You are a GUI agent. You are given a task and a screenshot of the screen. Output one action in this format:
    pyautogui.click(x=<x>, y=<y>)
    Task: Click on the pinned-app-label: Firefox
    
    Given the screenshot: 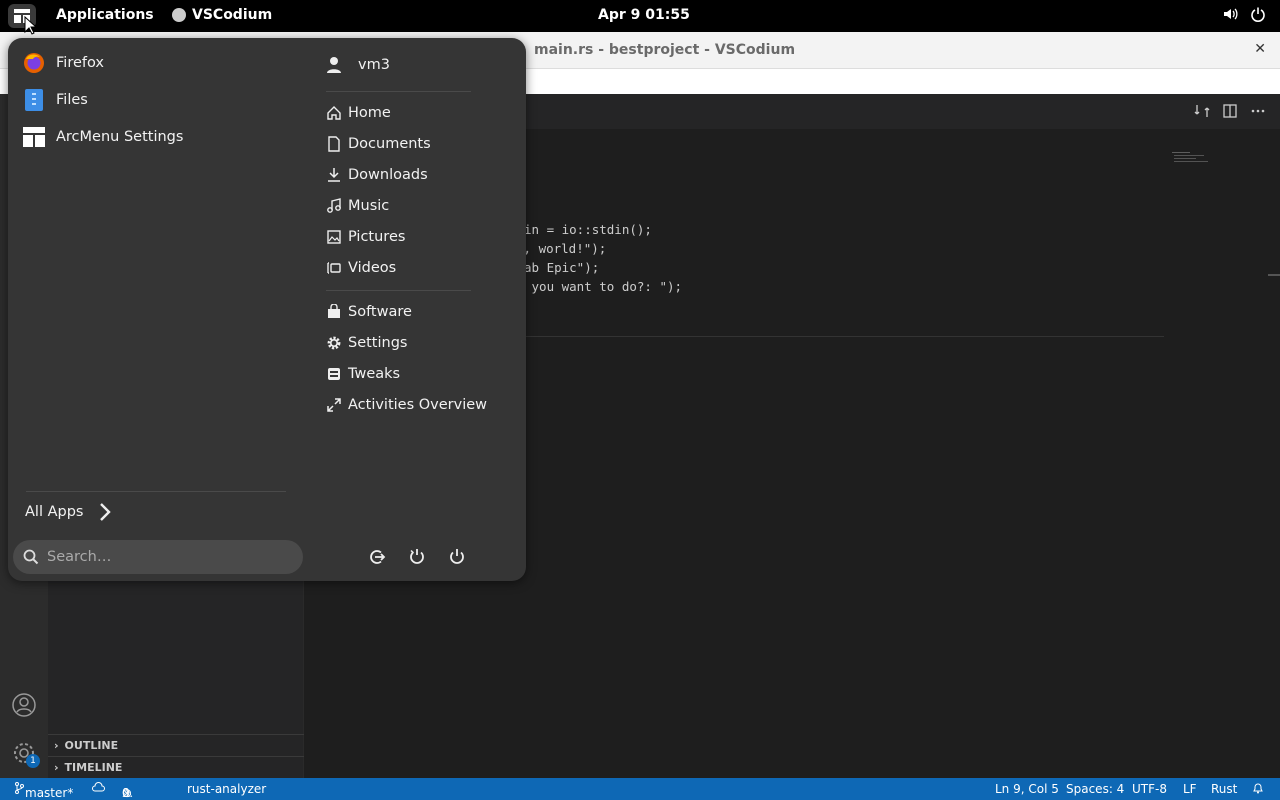 What is the action you would take?
    pyautogui.click(x=80, y=63)
    